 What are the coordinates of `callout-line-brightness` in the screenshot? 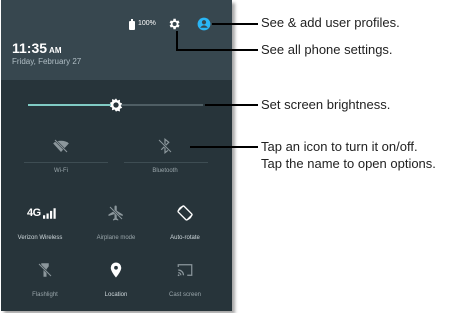 It's located at (231, 105).